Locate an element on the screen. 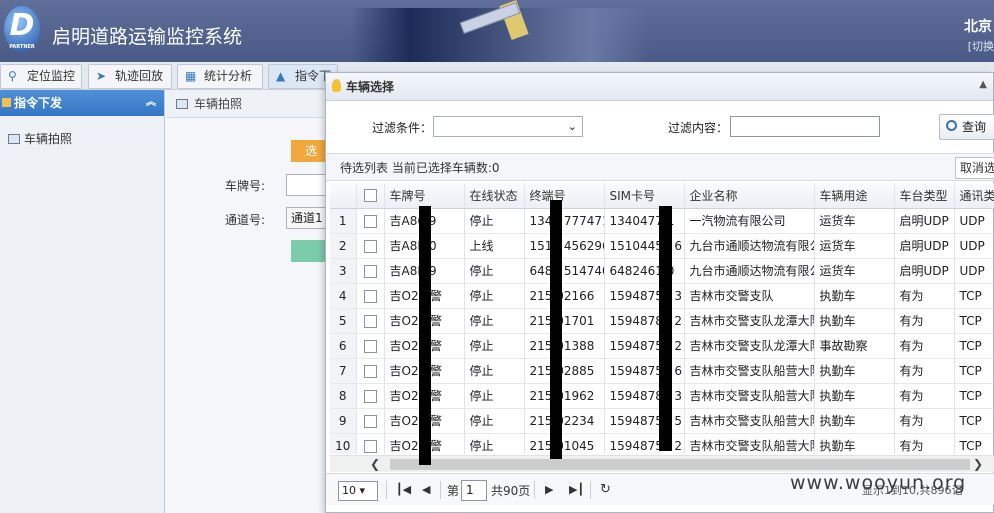  dialog-title: 车辆选择 is located at coordinates (370, 87).